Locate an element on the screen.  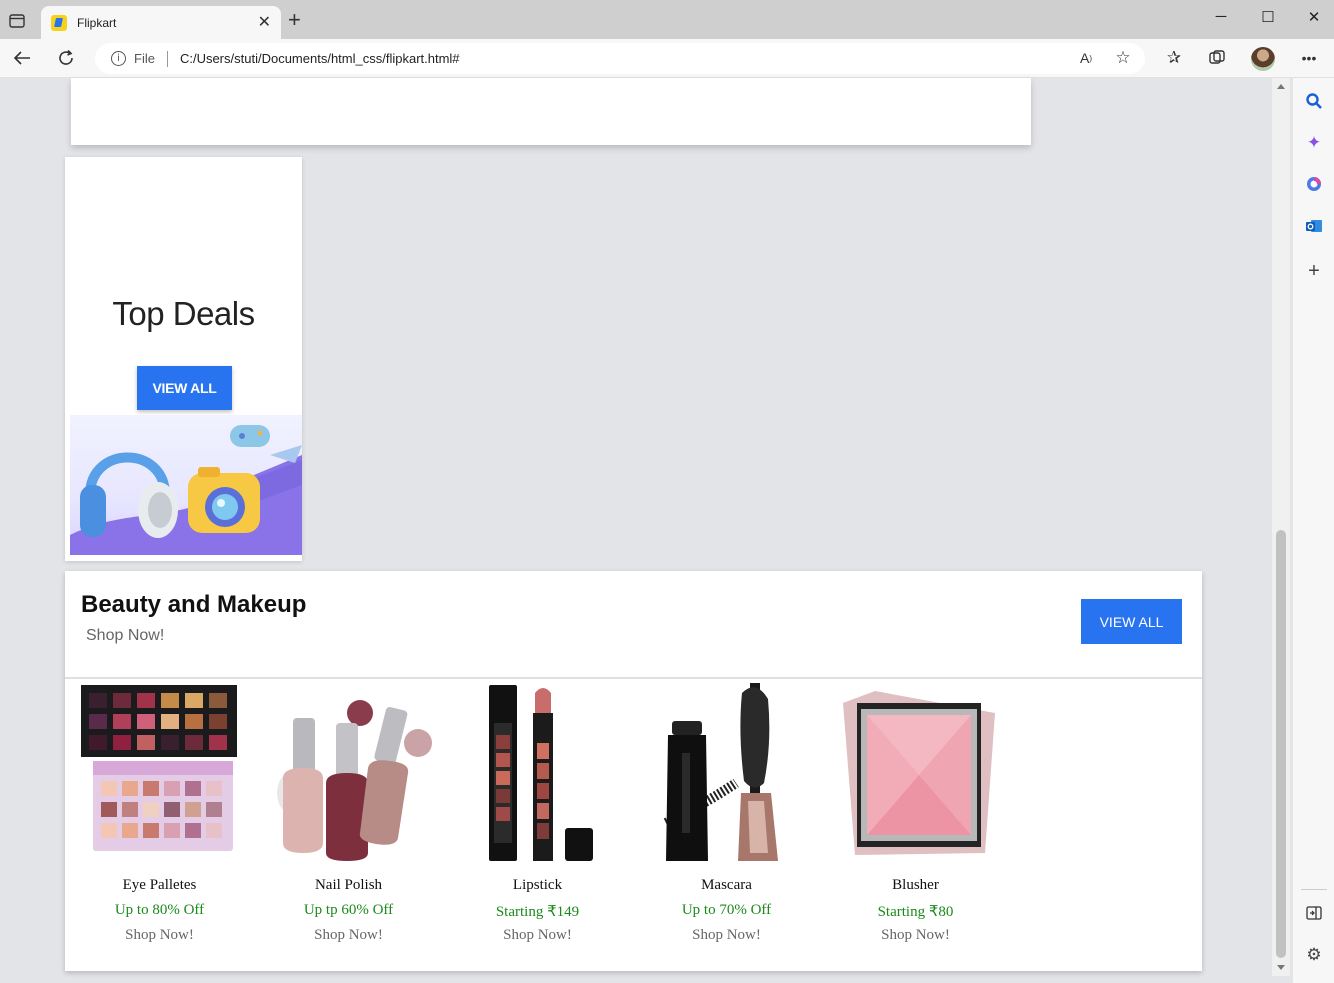
product-name: Mascara is located at coordinates (726, 885).